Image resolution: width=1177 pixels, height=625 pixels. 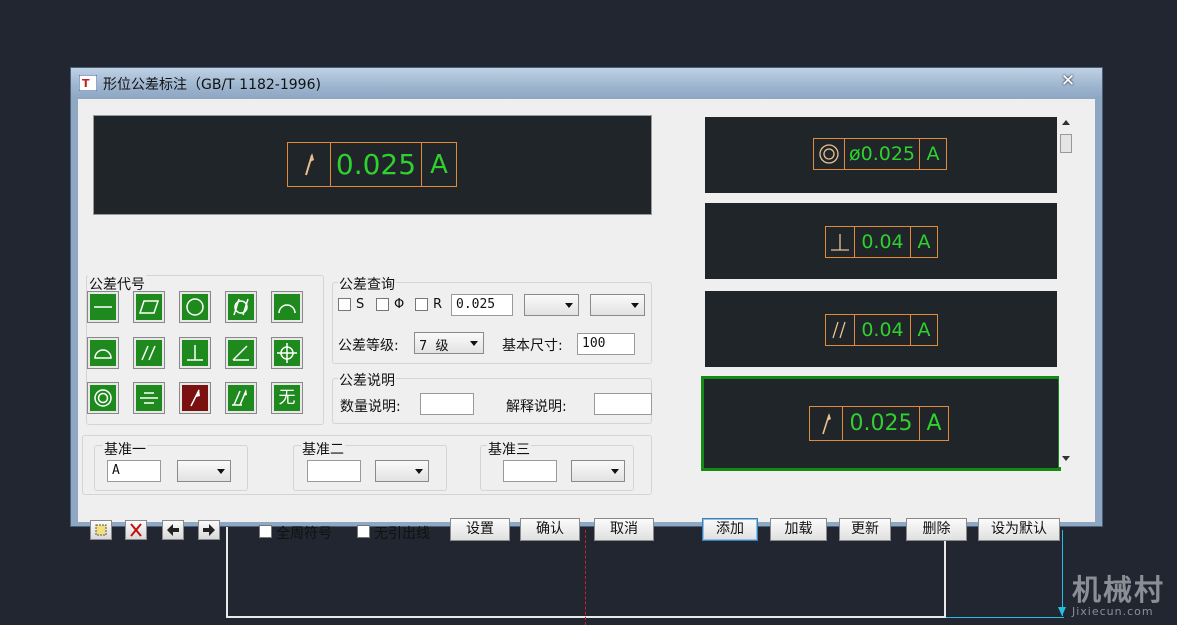 I want to click on tol-code-title: 公差代号, so click(x=117, y=284).